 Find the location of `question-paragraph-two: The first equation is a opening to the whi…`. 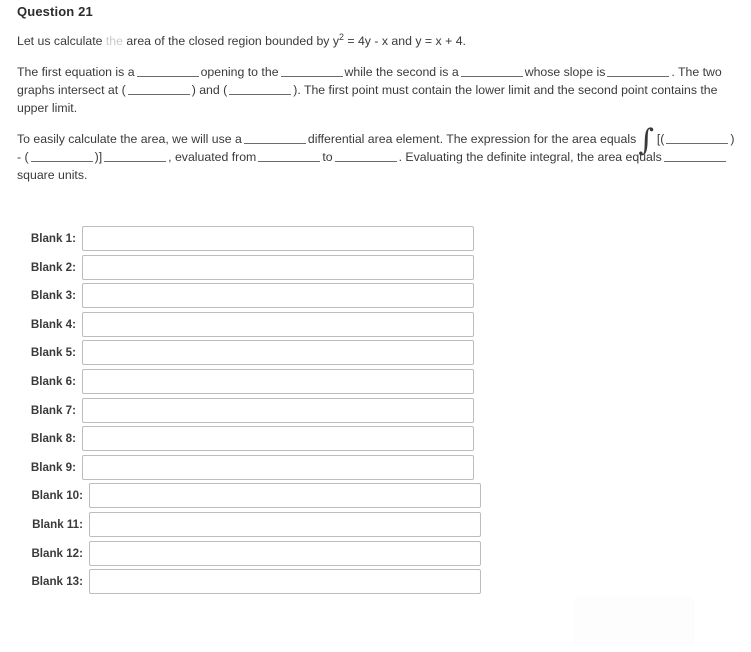

question-paragraph-two: The first equation is a opening to the whi… is located at coordinates (378, 90).